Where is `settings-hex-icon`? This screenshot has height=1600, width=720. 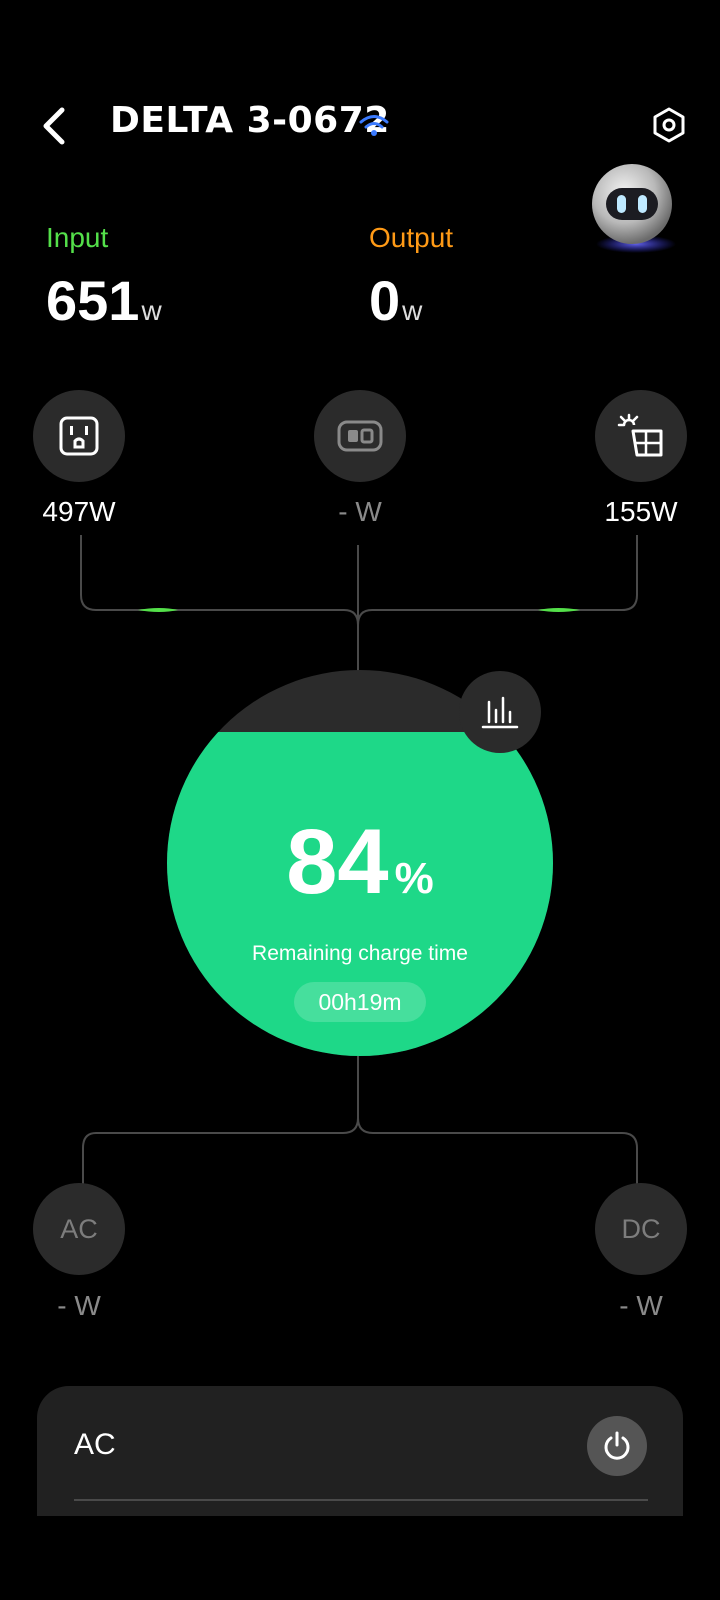
settings-hex-icon is located at coordinates (669, 125).